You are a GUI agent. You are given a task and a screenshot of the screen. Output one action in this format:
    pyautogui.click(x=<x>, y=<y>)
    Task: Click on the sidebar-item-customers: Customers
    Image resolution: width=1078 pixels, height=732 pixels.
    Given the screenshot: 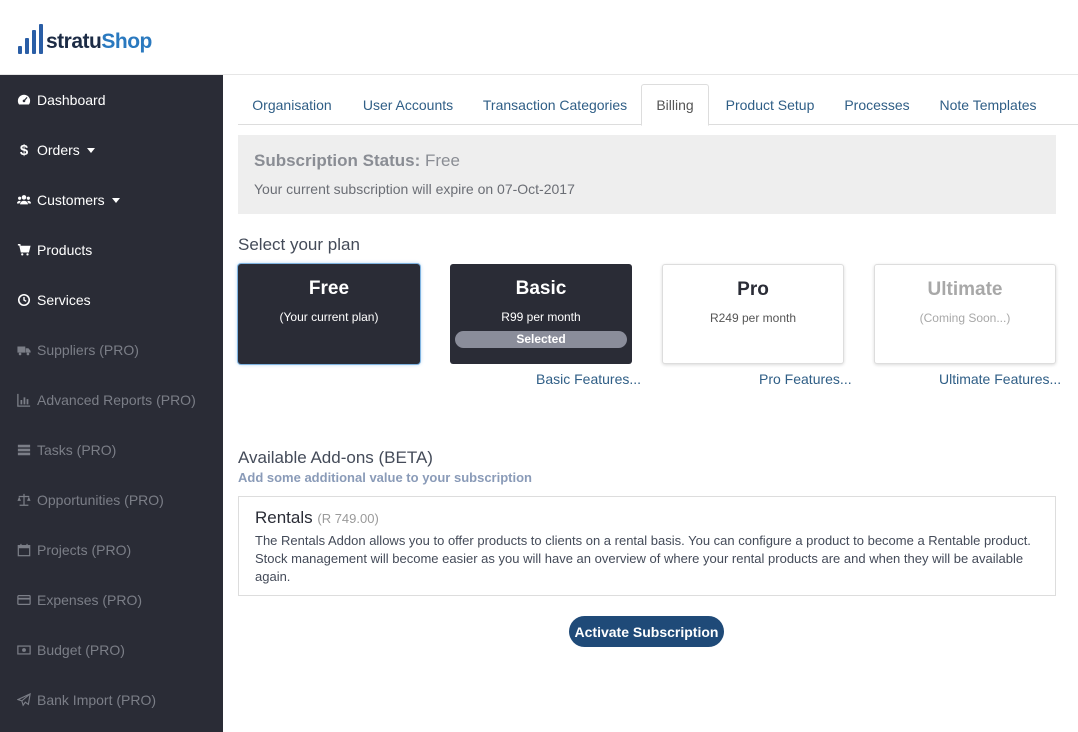 What is the action you would take?
    pyautogui.click(x=111, y=200)
    